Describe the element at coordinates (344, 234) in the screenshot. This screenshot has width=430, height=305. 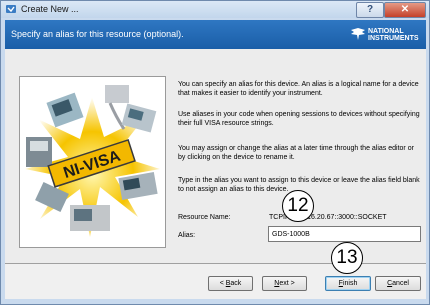
I see `alias-input` at that location.